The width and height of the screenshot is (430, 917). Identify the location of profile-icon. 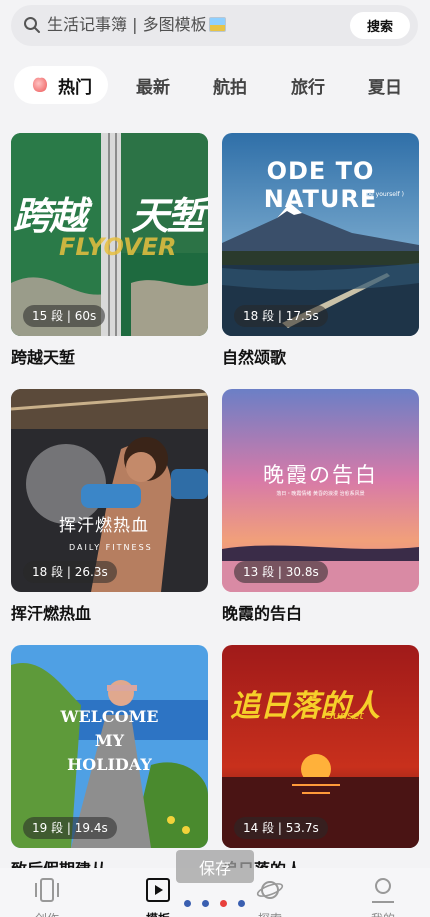
(383, 890).